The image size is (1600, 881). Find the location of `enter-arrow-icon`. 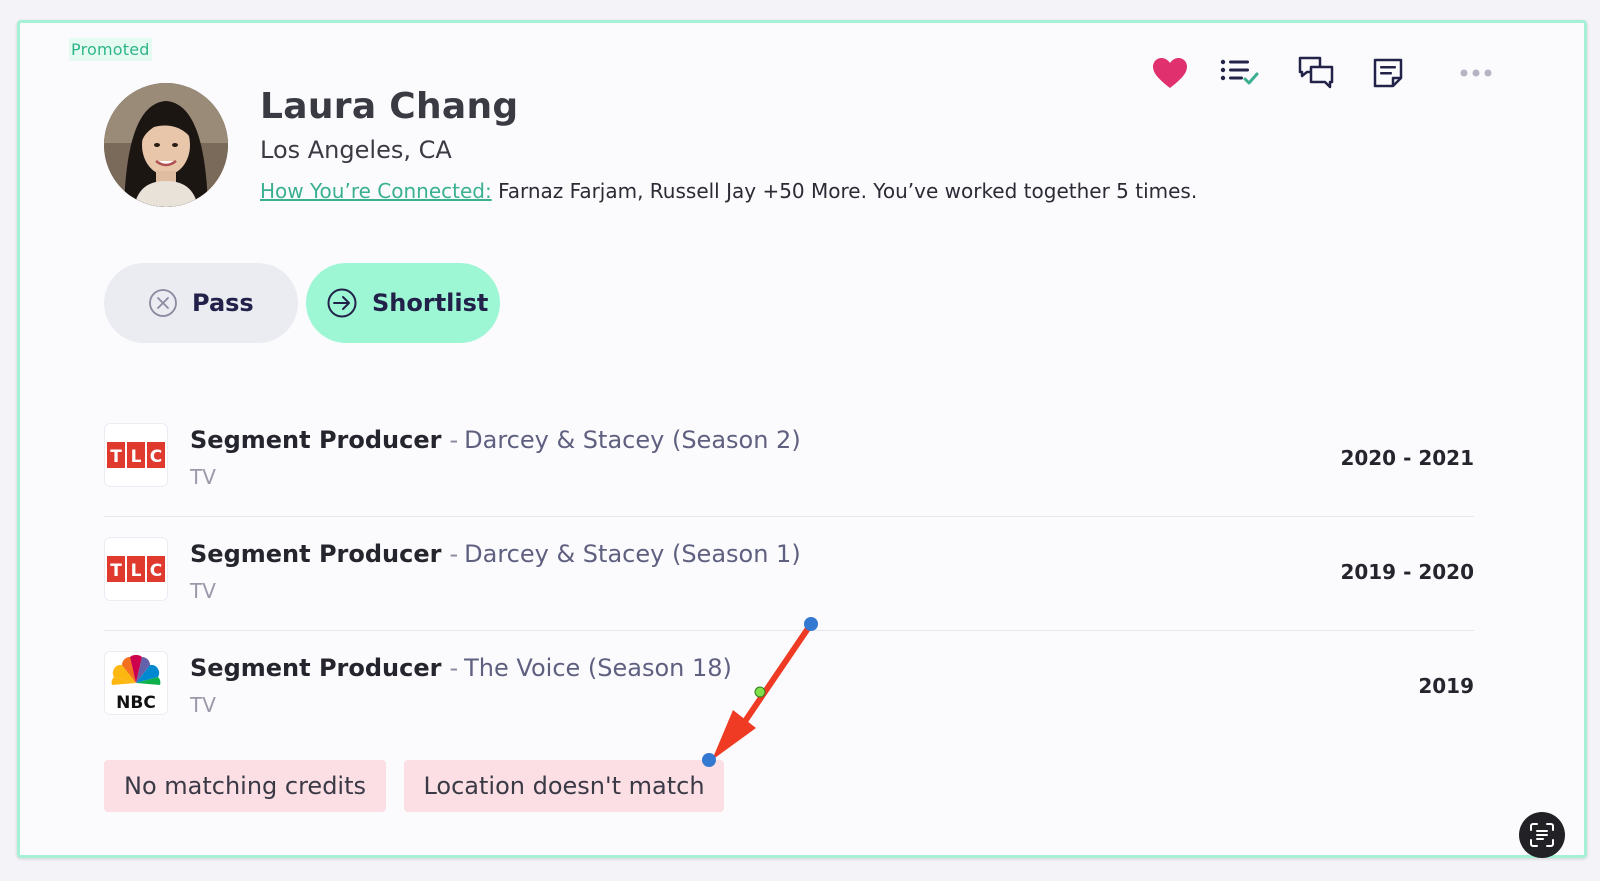

enter-arrow-icon is located at coordinates (342, 303).